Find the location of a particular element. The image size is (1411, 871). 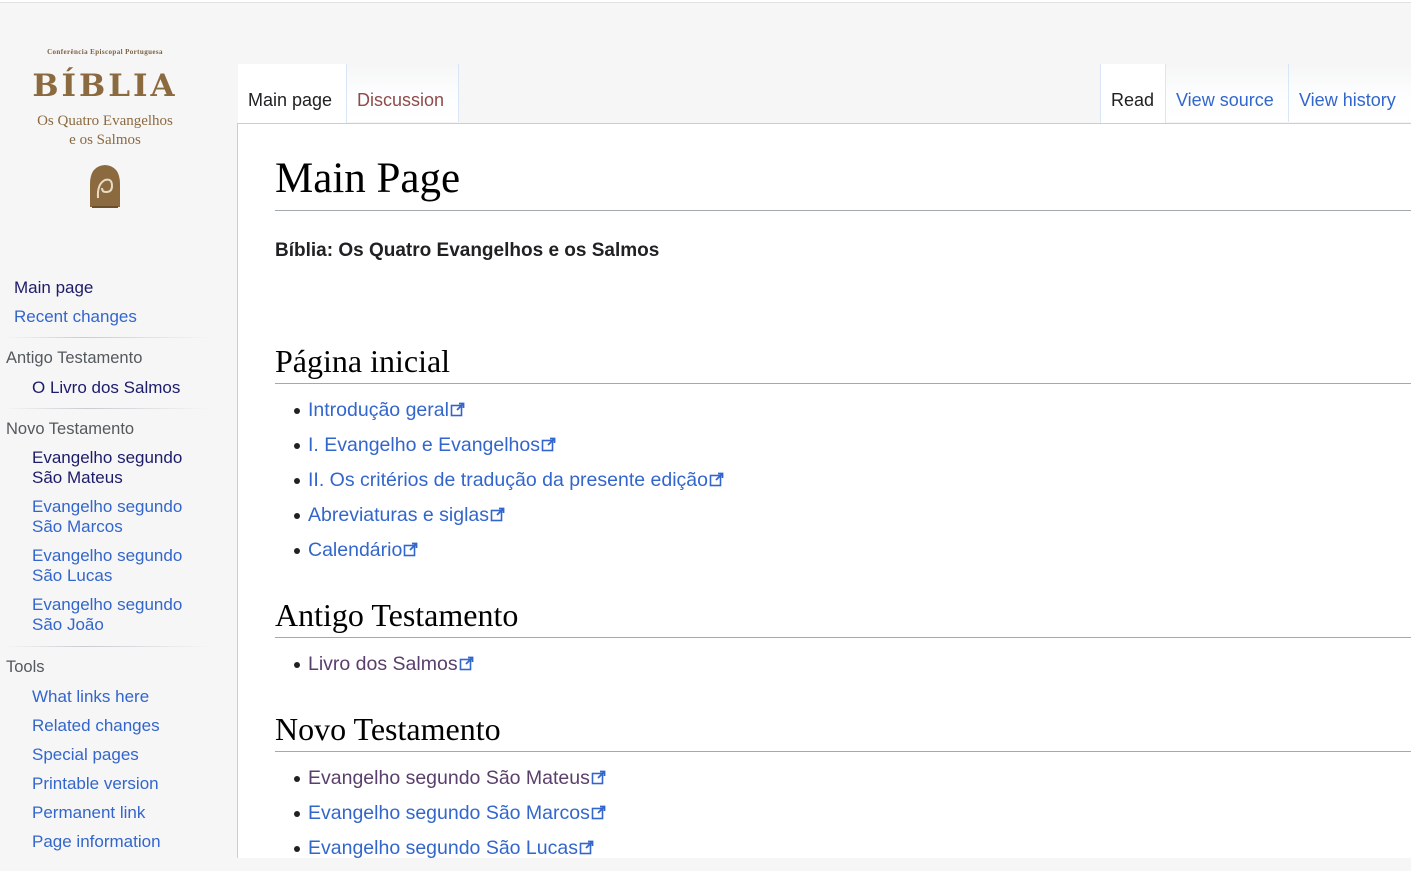

sidebar-heading-tools: Tools is located at coordinates (25, 667).